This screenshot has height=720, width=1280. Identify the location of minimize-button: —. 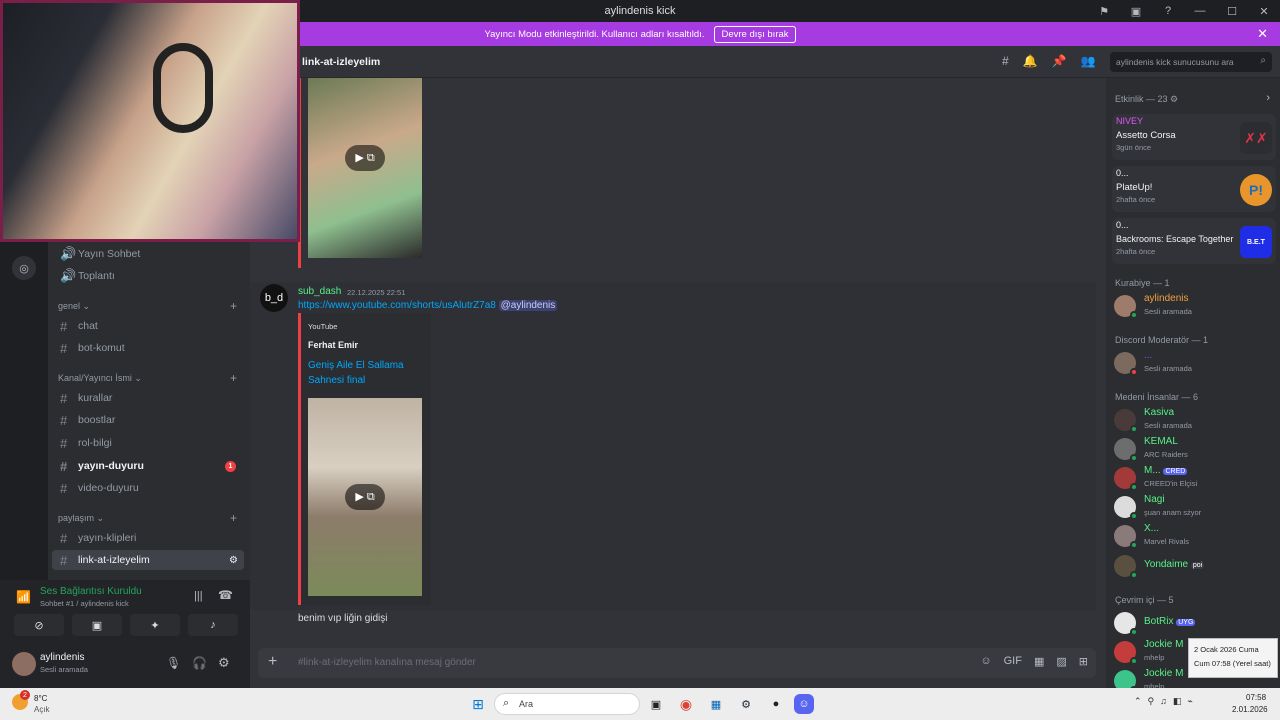
(1200, 11).